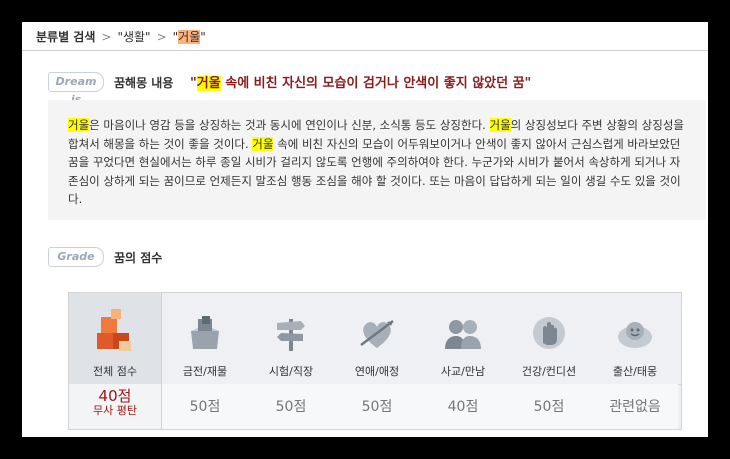  Describe the element at coordinates (361, 83) in the screenshot. I see `dream-title: "거울 속에 비친 자신의 모습이 검거나 안색이 좋지 않았던 꿈"` at that location.